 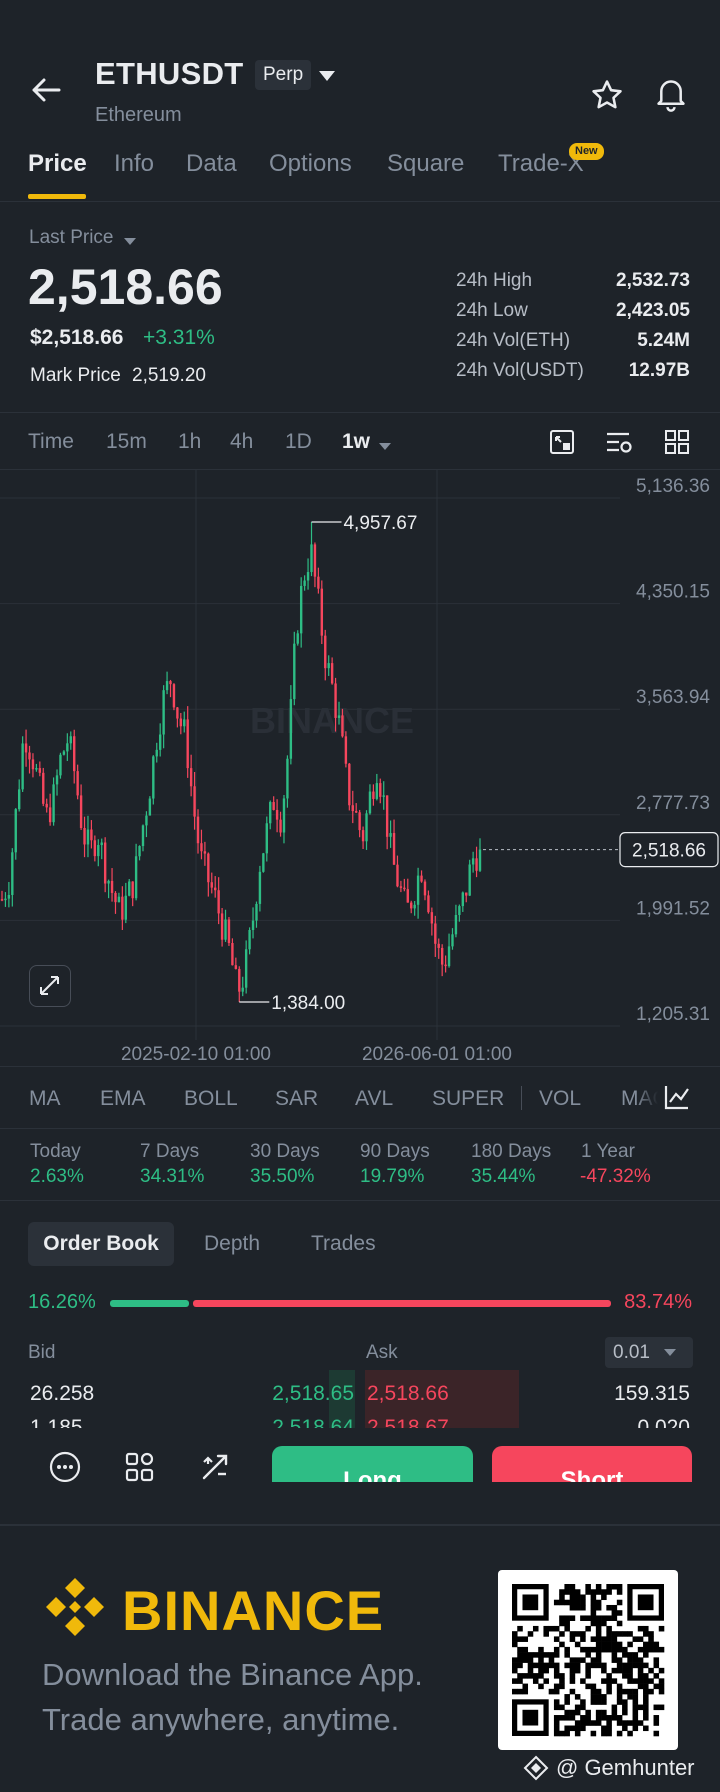 What do you see at coordinates (385, 447) in the screenshot?
I see `interval-dropdown-icon` at bounding box center [385, 447].